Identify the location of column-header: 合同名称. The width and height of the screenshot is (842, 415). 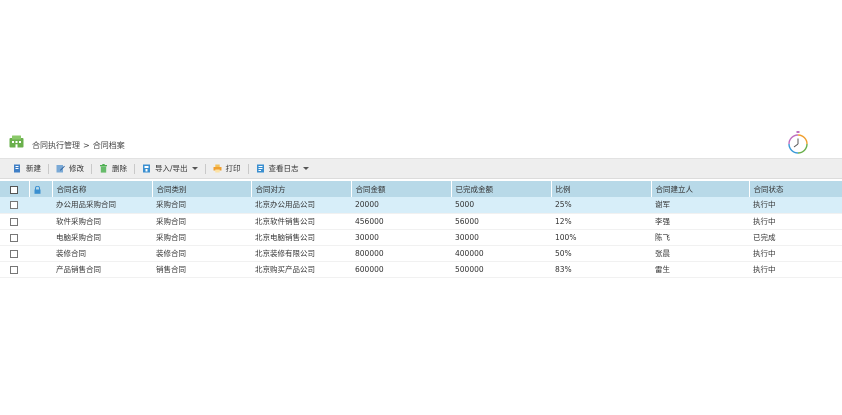
(102, 189).